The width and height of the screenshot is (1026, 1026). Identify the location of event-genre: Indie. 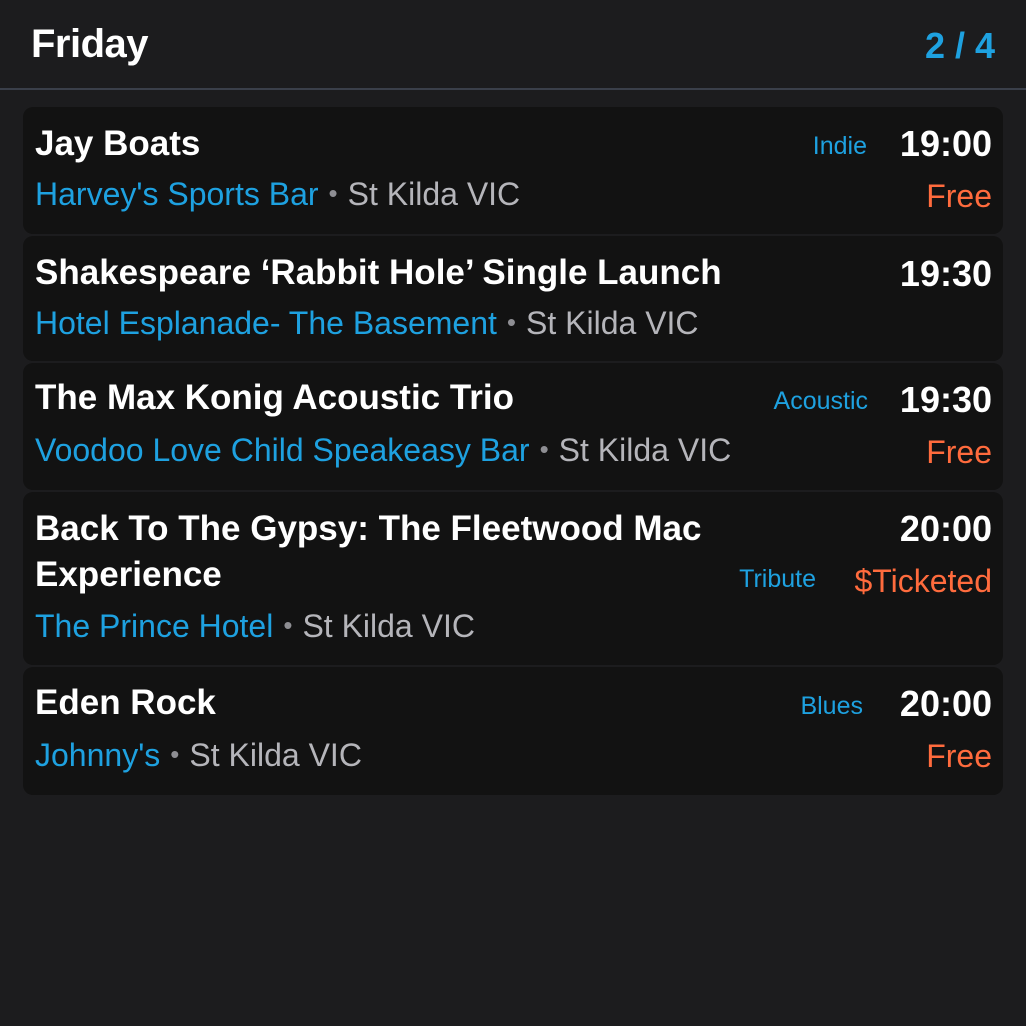
(839, 146).